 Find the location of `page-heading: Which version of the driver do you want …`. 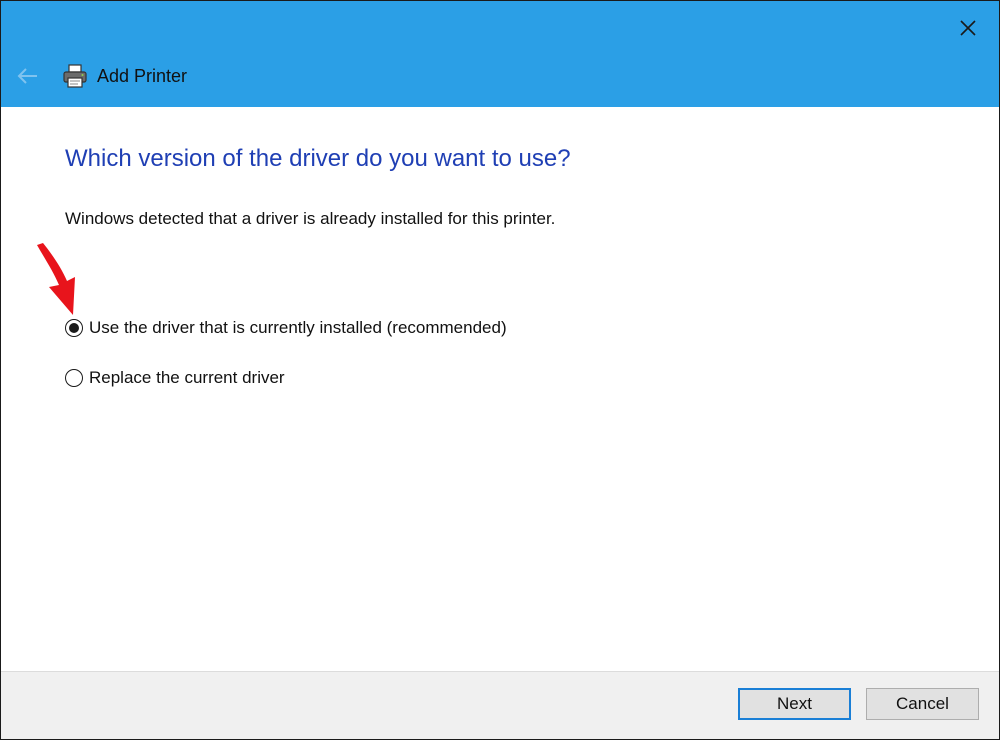

page-heading: Which version of the driver do you want … is located at coordinates (318, 158).